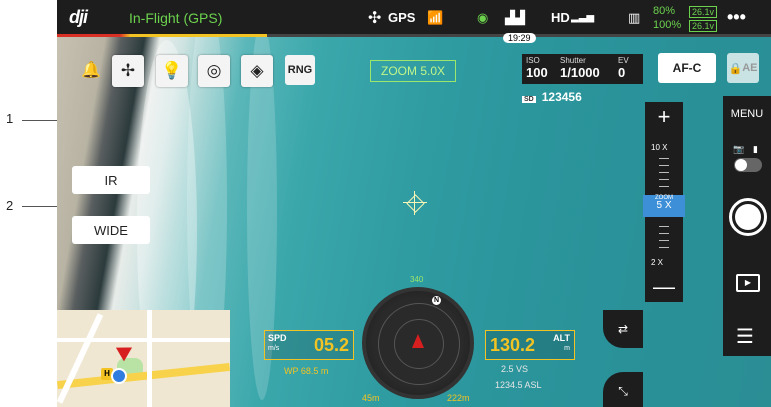 The image size is (771, 407). Describe the element at coordinates (664, 287) in the screenshot. I see `zoom-out-button: —` at that location.